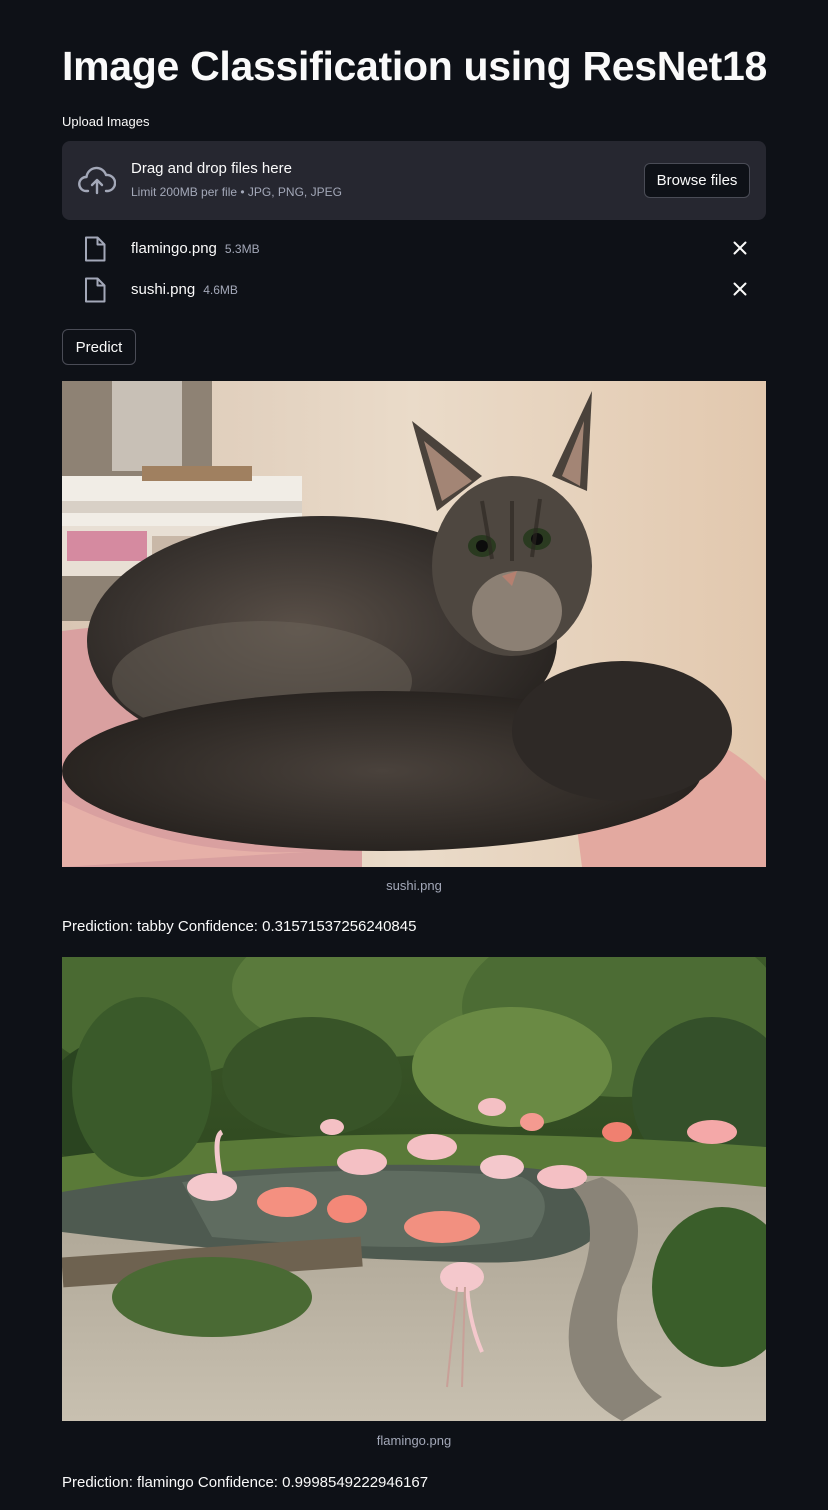 The height and width of the screenshot is (1510, 828). Describe the element at coordinates (106, 121) in the screenshot. I see `upload-label: Upload Images` at that location.